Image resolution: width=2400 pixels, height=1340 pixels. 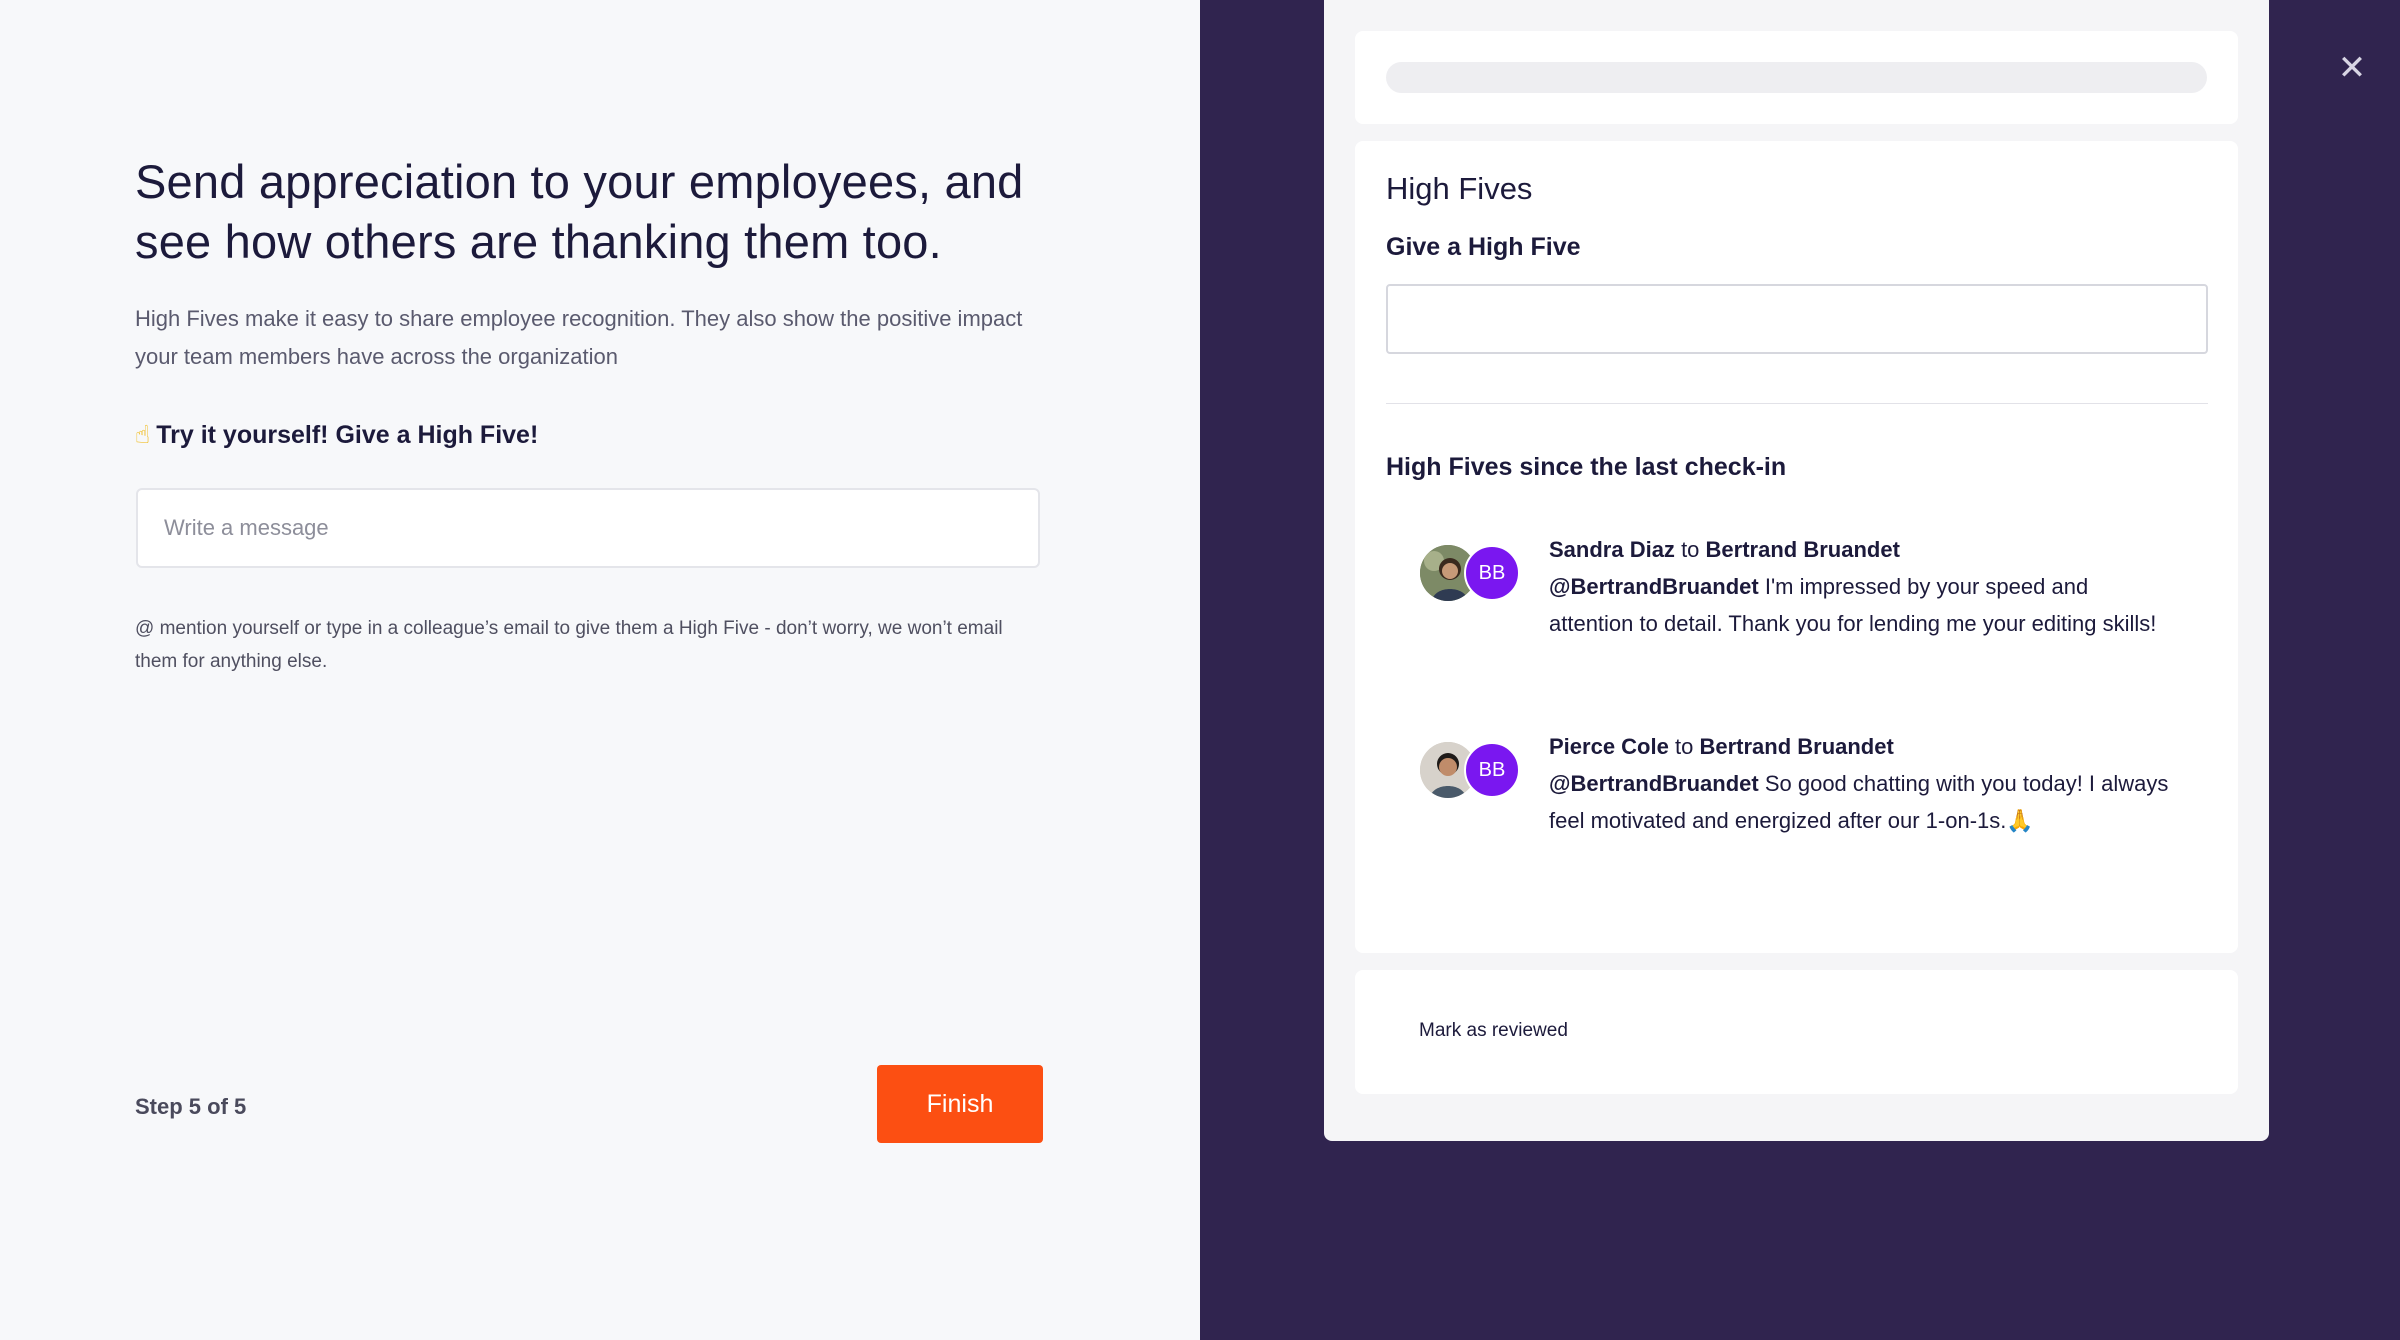 I want to click on message-input, so click(x=588, y=528).